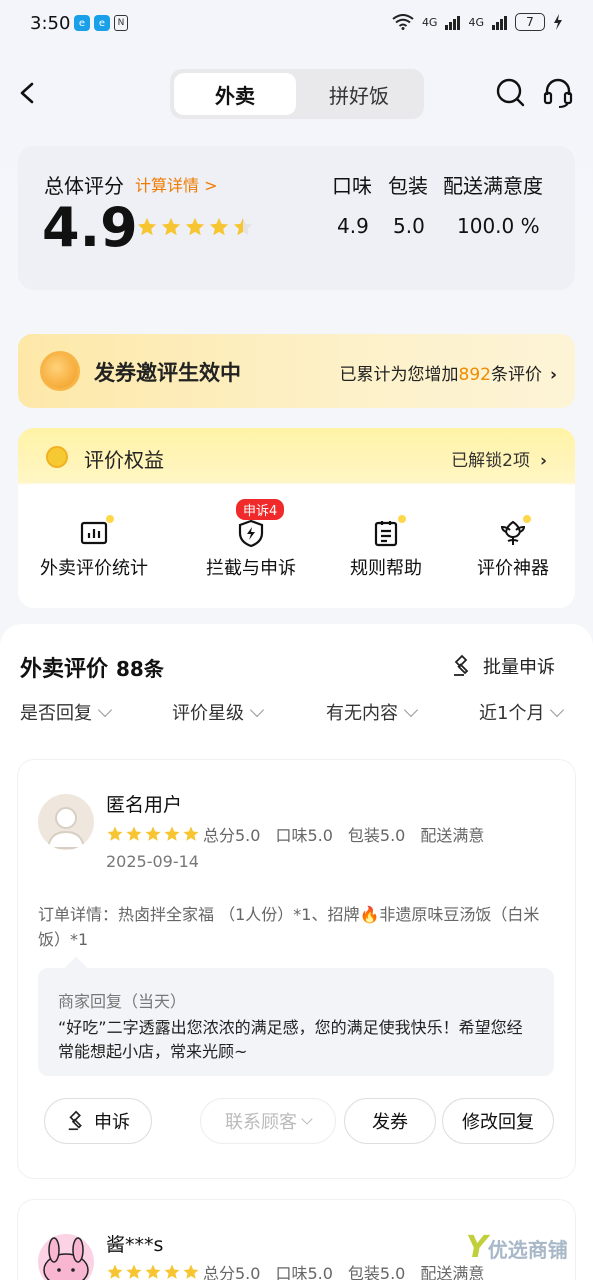 This screenshot has height=1280, width=593. What do you see at coordinates (167, 373) in the screenshot?
I see `coupon-banner-title: 发券邀评生效中` at bounding box center [167, 373].